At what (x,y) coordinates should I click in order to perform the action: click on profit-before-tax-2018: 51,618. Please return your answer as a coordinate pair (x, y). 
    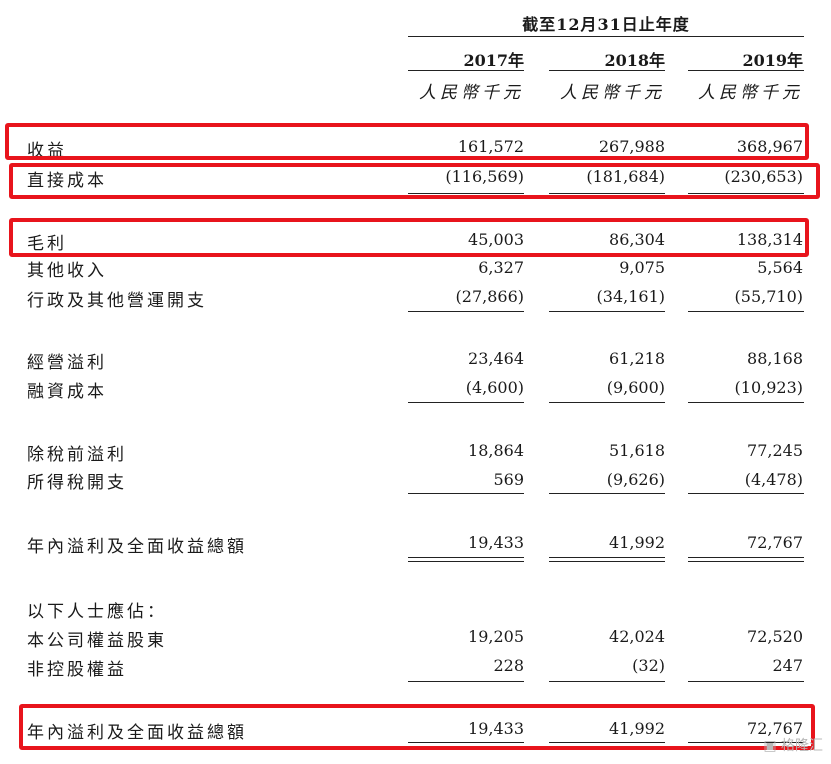
    Looking at the image, I should click on (637, 450).